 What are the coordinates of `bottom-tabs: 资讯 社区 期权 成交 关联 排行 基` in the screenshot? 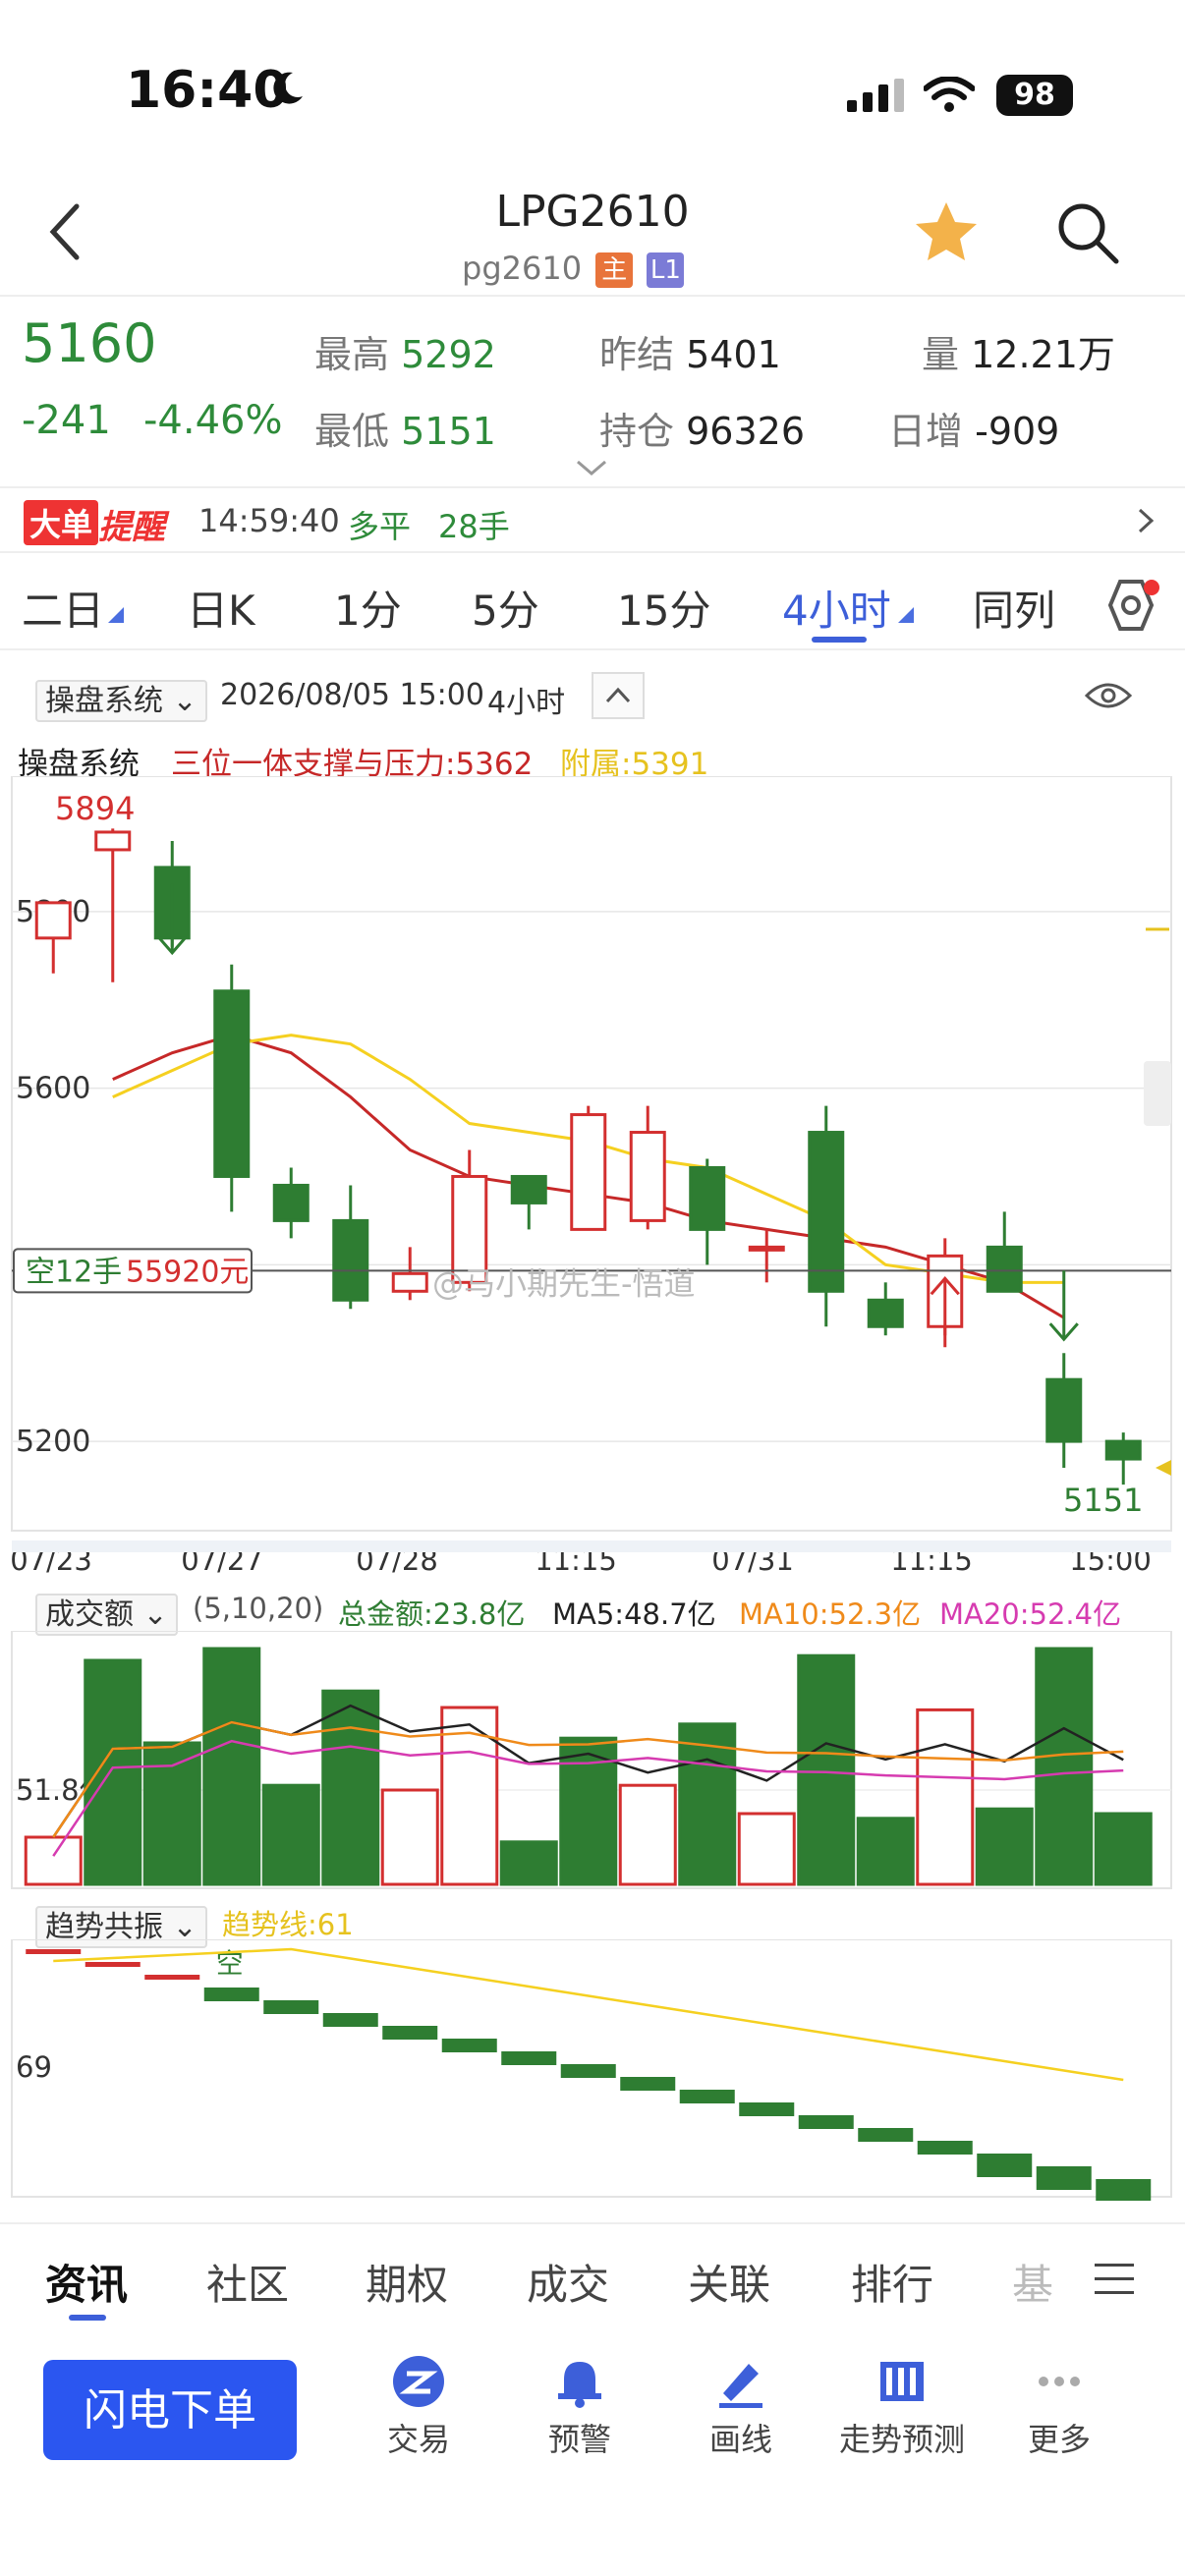 It's located at (592, 2278).